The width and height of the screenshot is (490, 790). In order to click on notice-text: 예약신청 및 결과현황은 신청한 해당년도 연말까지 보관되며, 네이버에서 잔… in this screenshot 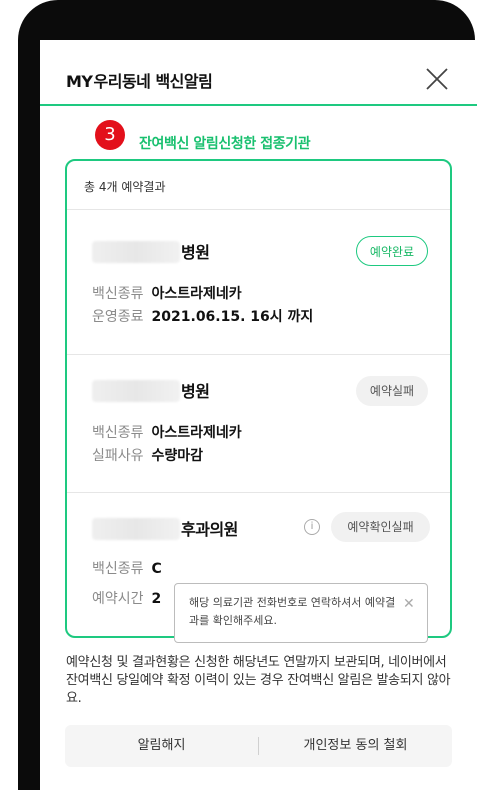, I will do `click(258, 680)`.